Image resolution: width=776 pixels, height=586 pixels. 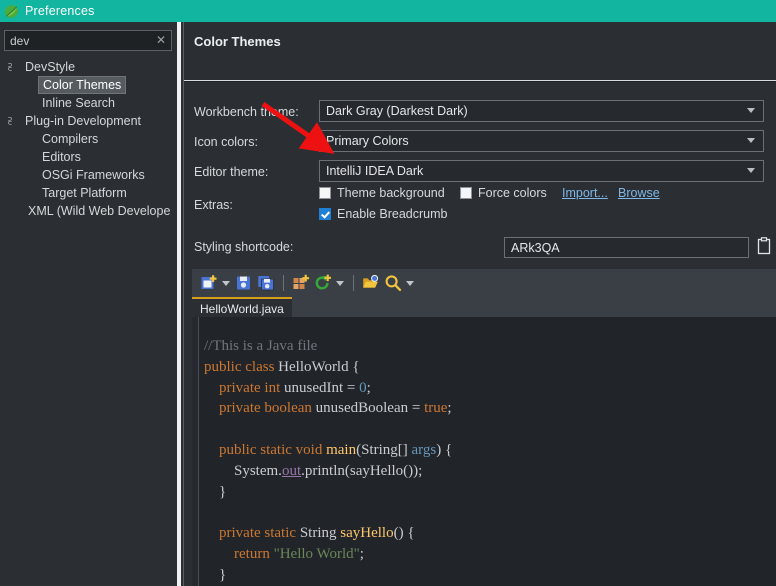 What do you see at coordinates (242, 307) in the screenshot?
I see `editor-tab-helloworld: HelloWorld.java` at bounding box center [242, 307].